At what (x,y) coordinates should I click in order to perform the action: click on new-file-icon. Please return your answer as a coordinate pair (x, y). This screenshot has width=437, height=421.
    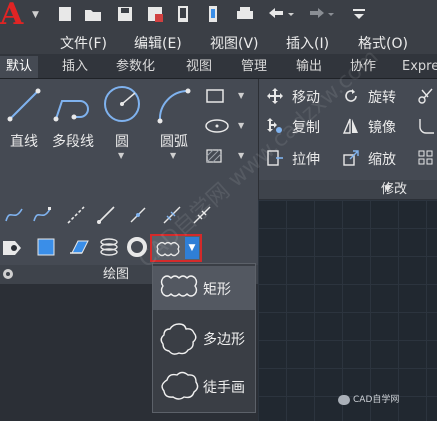
    Looking at the image, I should click on (65, 14).